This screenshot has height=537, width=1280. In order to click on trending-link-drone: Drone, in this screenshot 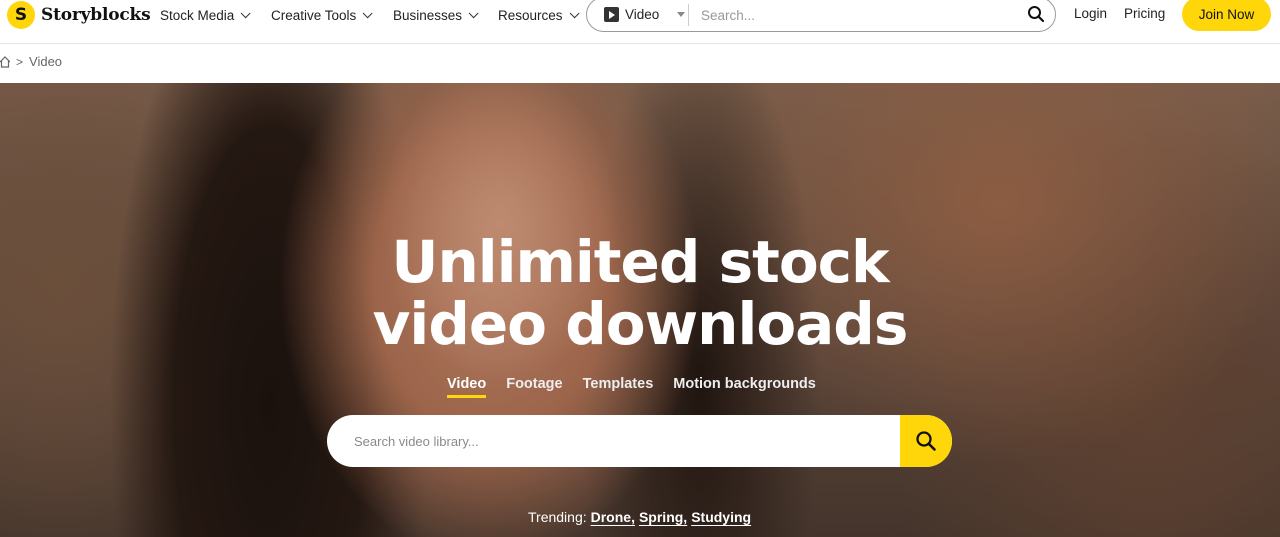, I will do `click(613, 517)`.